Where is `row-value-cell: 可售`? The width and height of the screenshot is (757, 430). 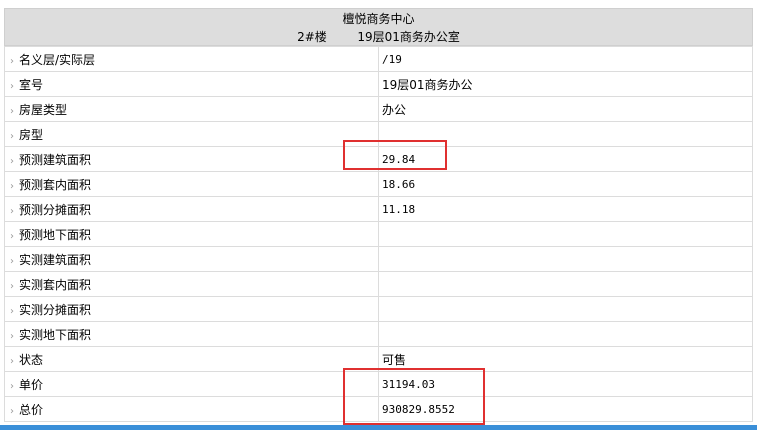
row-value-cell: 可售 is located at coordinates (565, 359).